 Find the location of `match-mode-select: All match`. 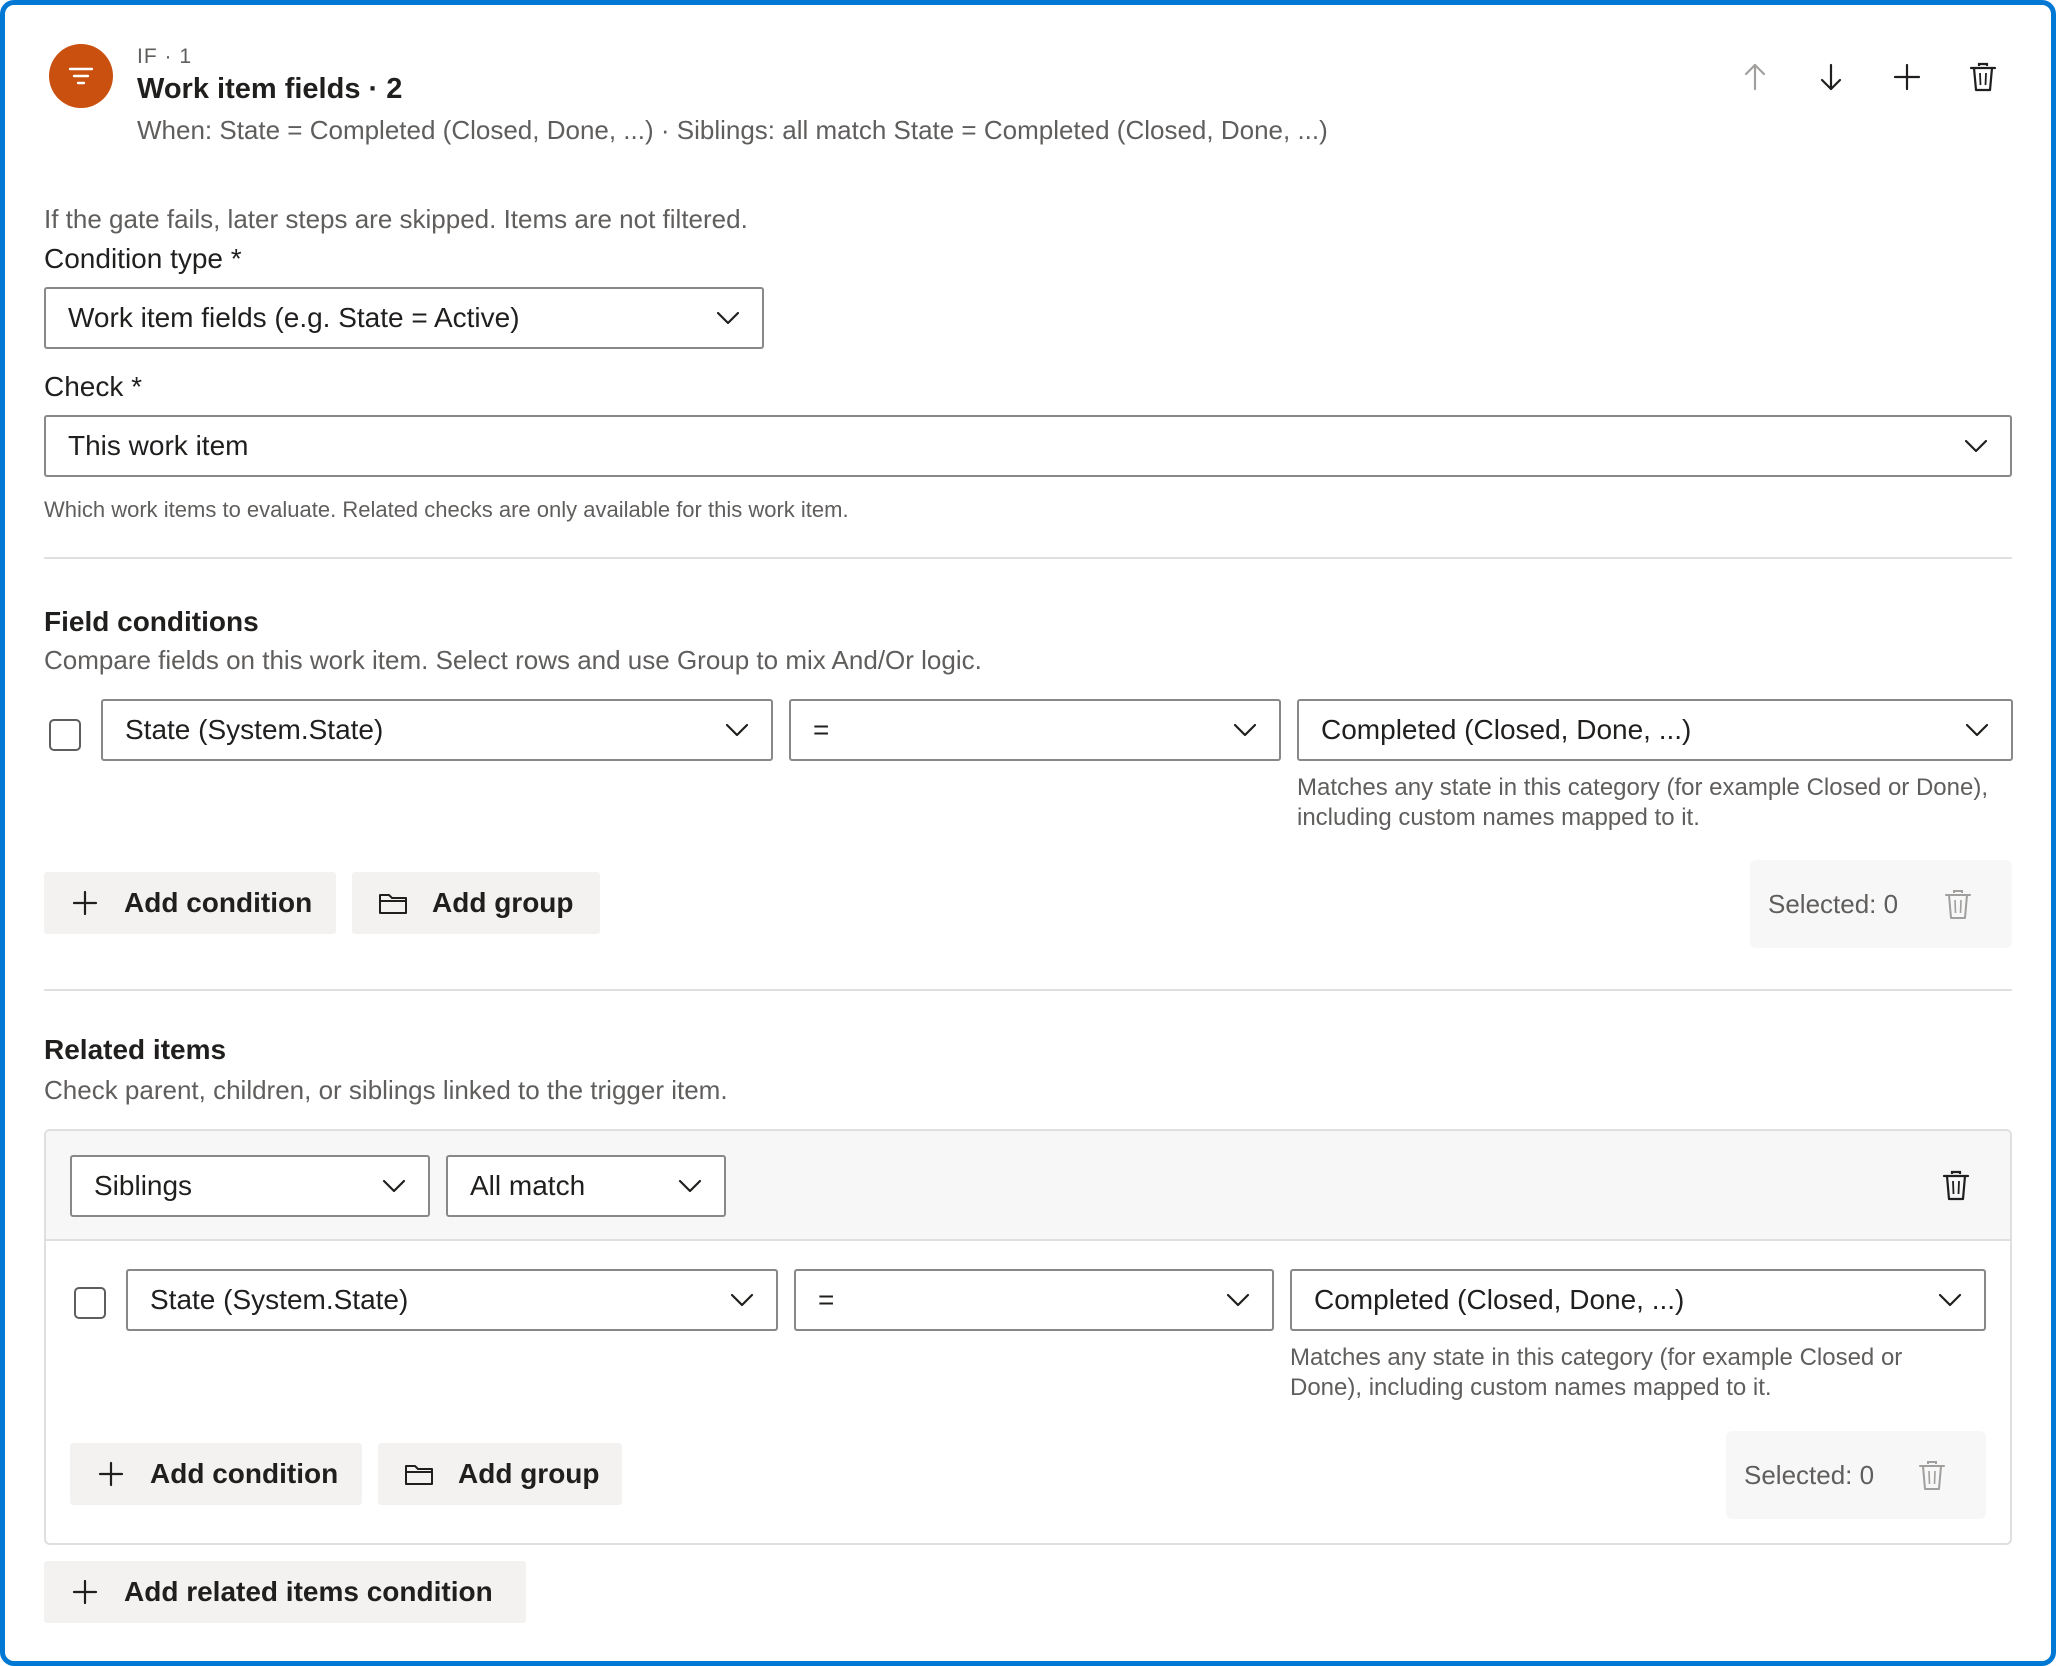

match-mode-select: All match is located at coordinates (586, 1186).